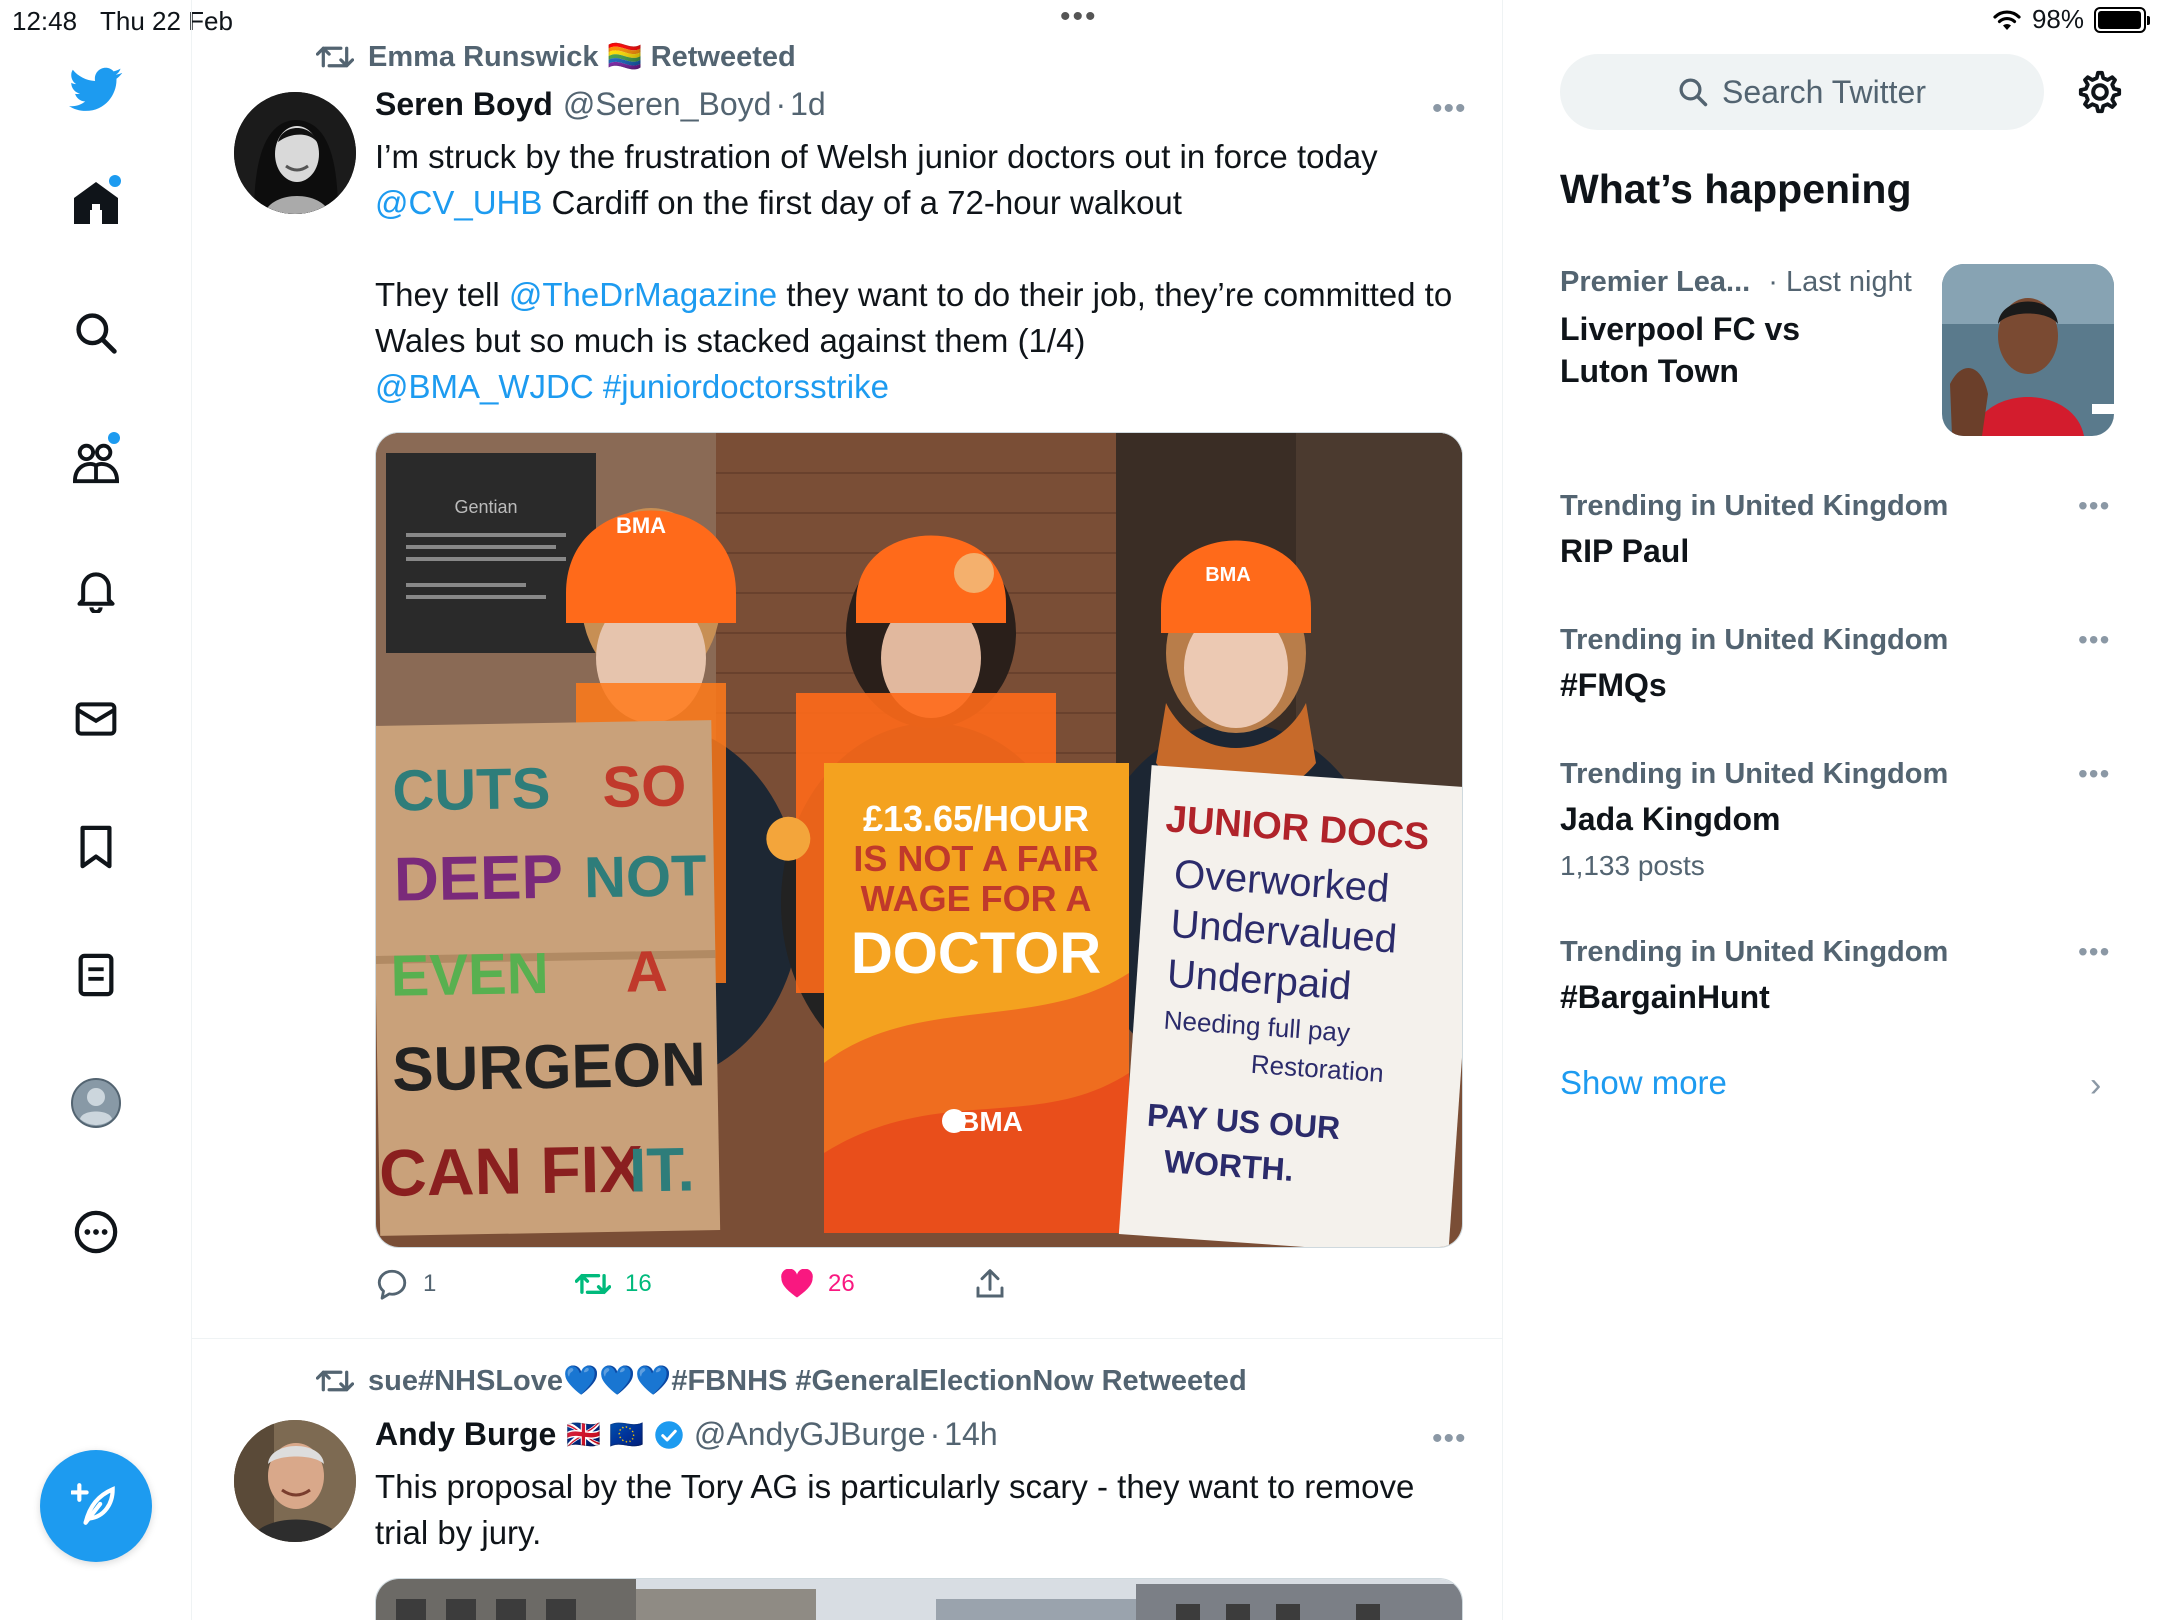 The image size is (2160, 1620). What do you see at coordinates (96, 1103) in the screenshot?
I see `nav-profile` at bounding box center [96, 1103].